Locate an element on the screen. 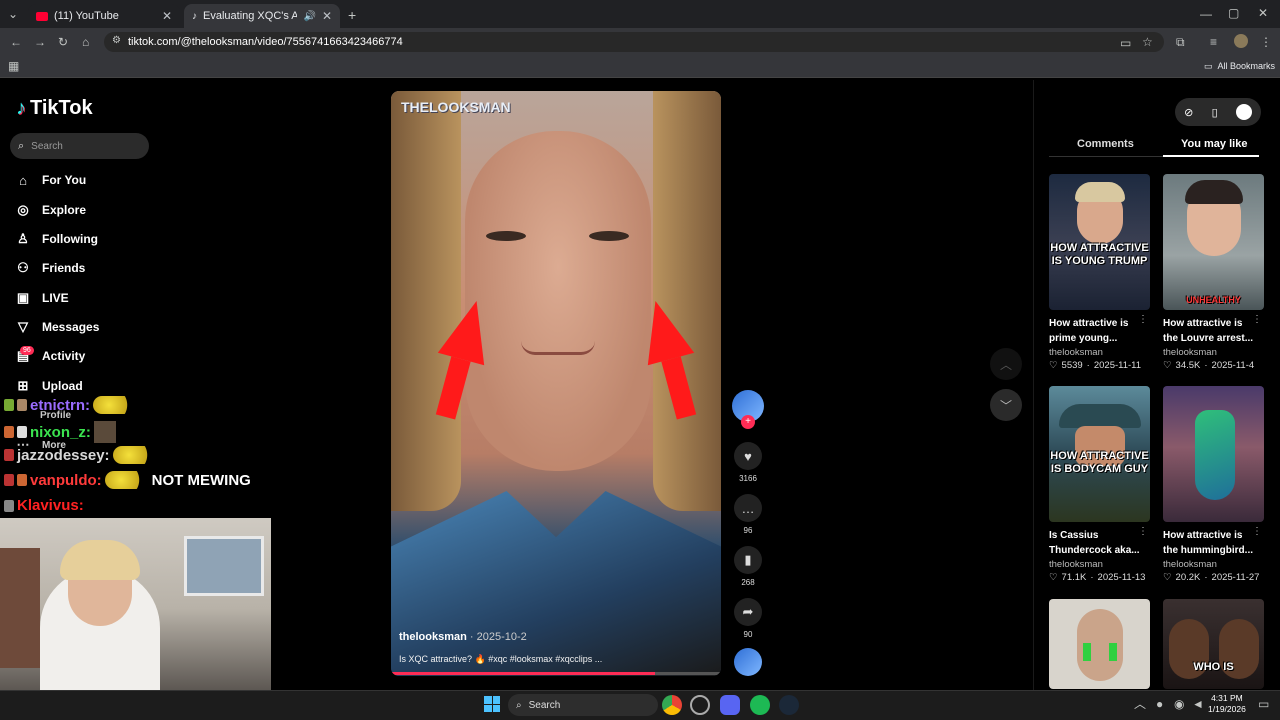 The image size is (1280, 720). windows-start-icon is located at coordinates (492, 704).